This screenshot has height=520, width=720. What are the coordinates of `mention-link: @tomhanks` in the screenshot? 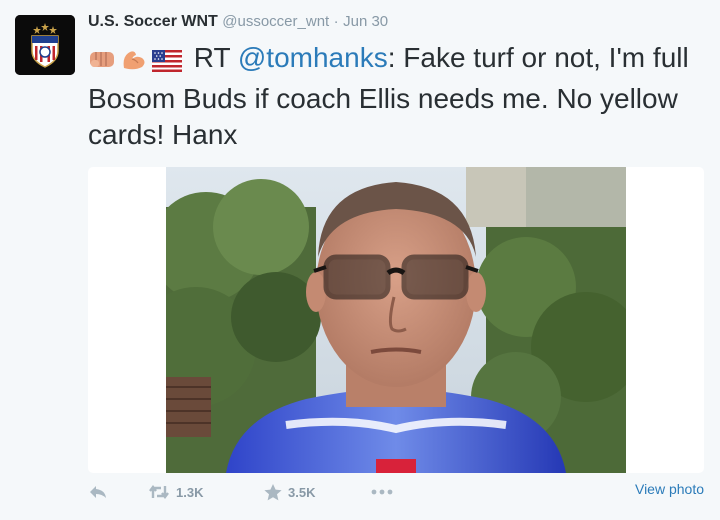 It's located at (313, 57).